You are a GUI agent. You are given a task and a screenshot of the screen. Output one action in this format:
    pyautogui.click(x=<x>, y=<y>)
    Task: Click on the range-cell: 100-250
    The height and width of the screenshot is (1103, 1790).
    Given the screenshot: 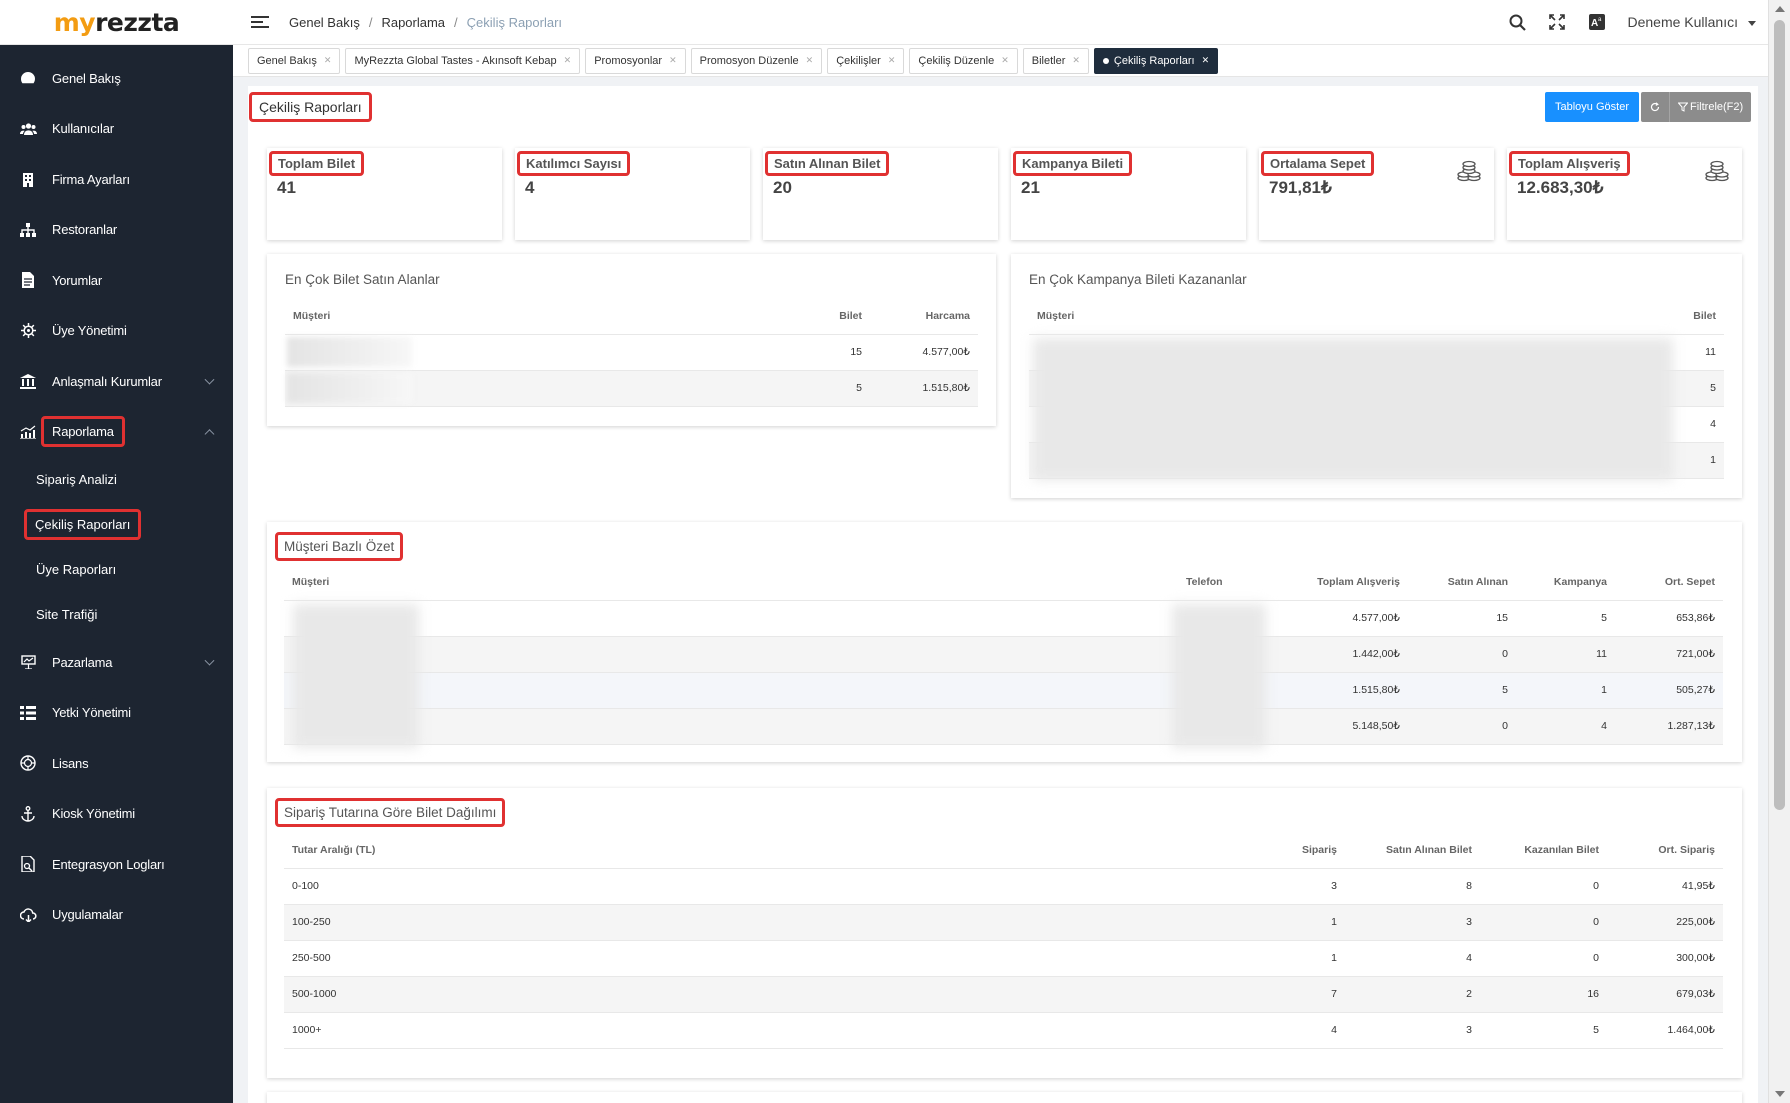 What is the action you would take?
    pyautogui.click(x=754, y=922)
    